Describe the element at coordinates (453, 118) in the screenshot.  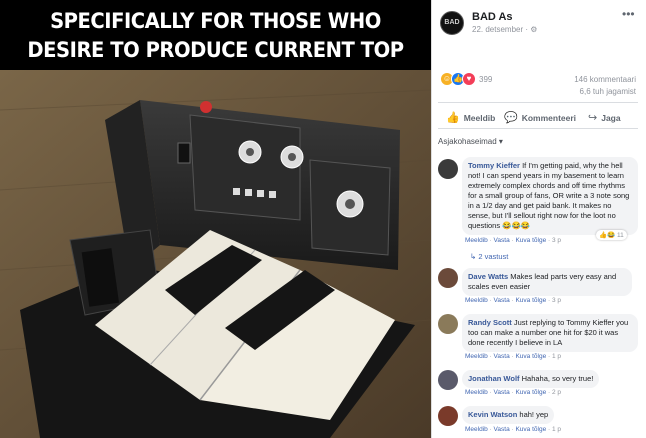
I see `thumbs-up-icon: 👍` at that location.